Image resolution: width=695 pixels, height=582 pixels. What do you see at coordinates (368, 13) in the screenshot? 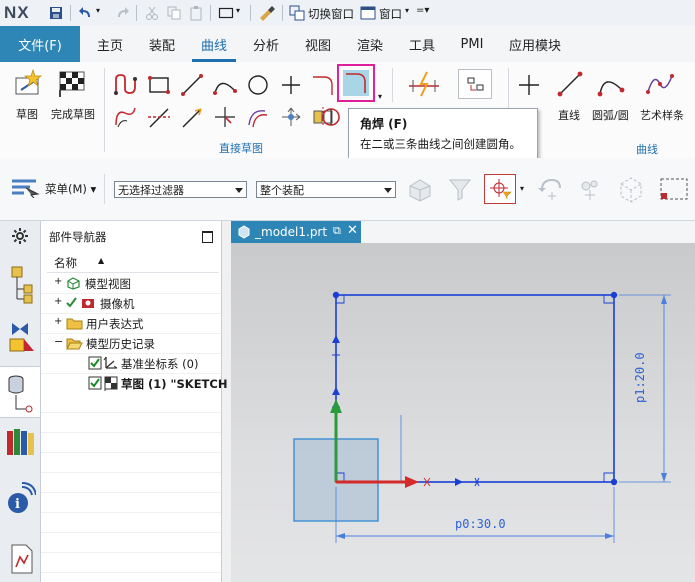
I see `window-icon` at bounding box center [368, 13].